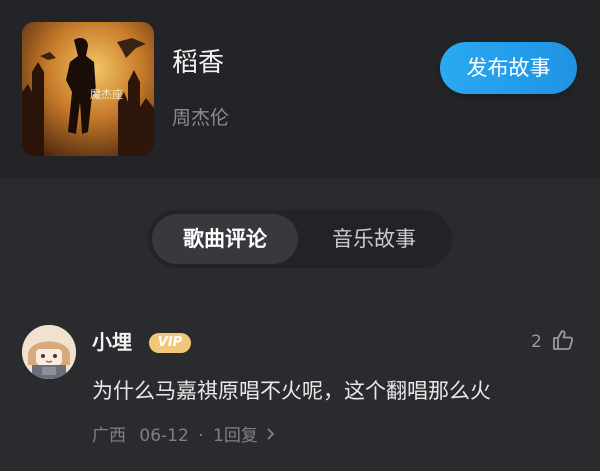 Image resolution: width=600 pixels, height=471 pixels. Describe the element at coordinates (170, 343) in the screenshot. I see `vip-badge: VIP` at that location.